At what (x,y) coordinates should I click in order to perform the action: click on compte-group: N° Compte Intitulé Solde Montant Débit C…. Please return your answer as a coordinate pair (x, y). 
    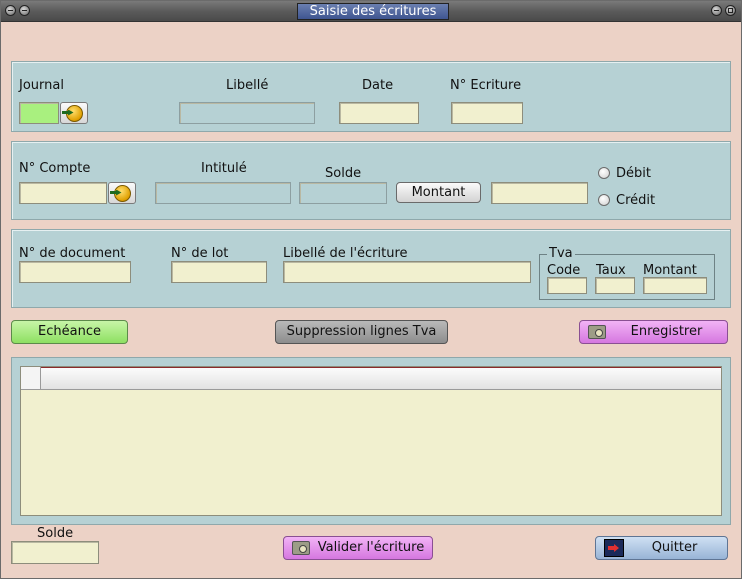
    Looking at the image, I should click on (371, 180).